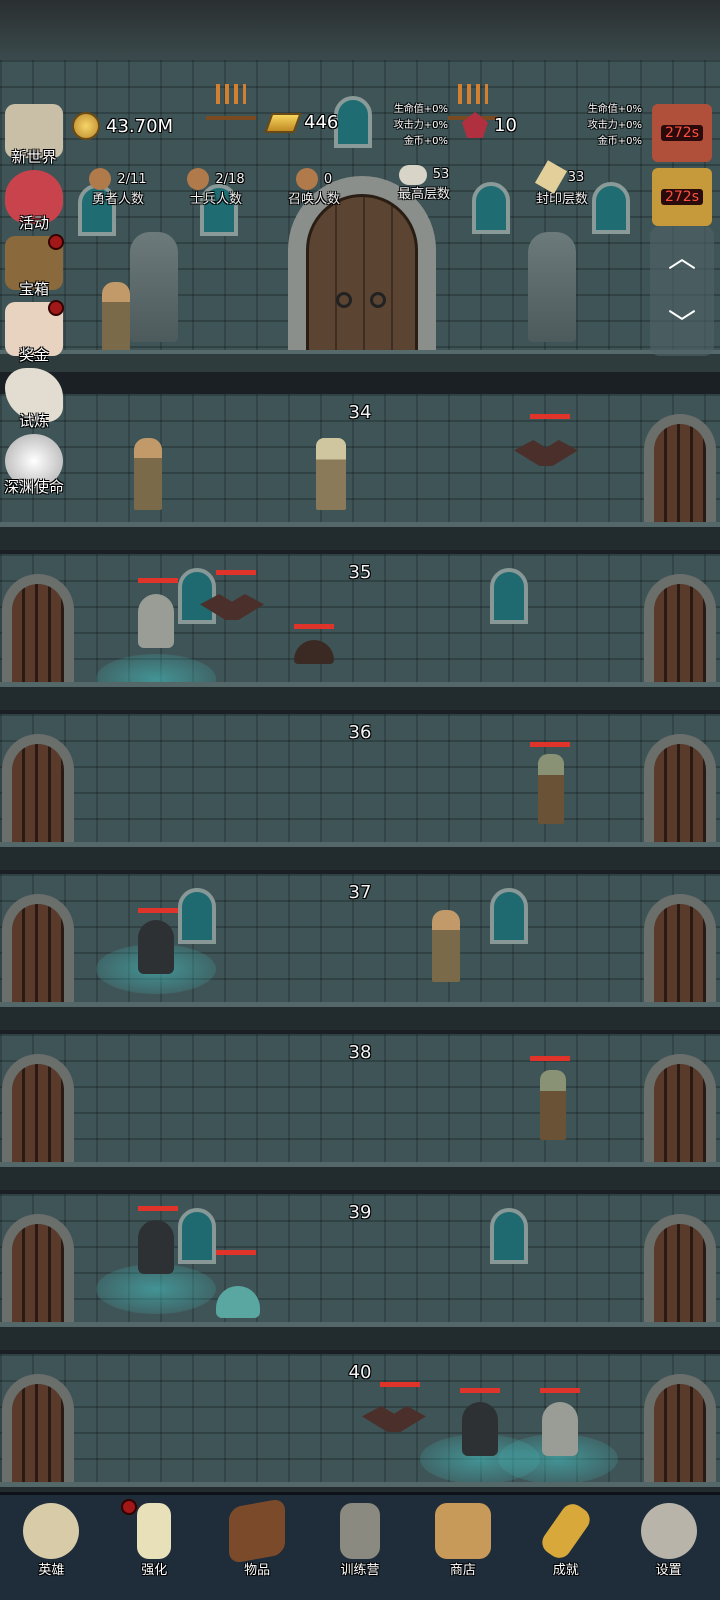 This screenshot has height=1600, width=720. Describe the element at coordinates (614, 109) in the screenshot. I see `hp-bonus: 生命值+0%` at that location.